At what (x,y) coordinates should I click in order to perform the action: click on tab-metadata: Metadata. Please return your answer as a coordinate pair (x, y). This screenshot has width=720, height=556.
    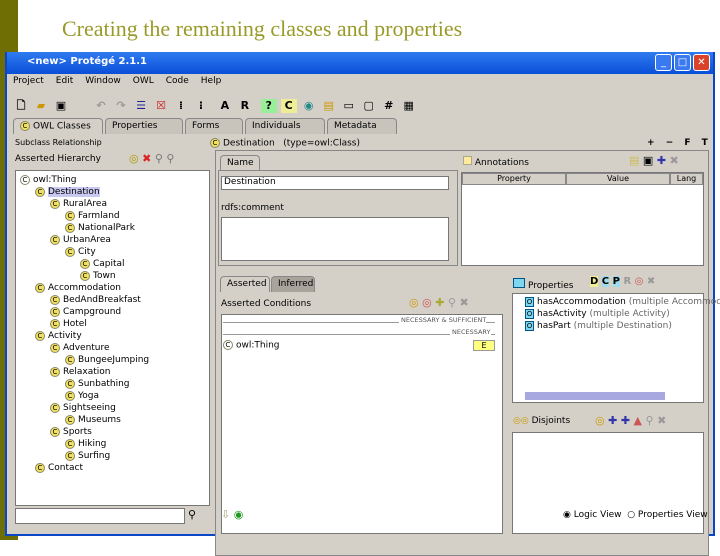
    Looking at the image, I should click on (362, 126).